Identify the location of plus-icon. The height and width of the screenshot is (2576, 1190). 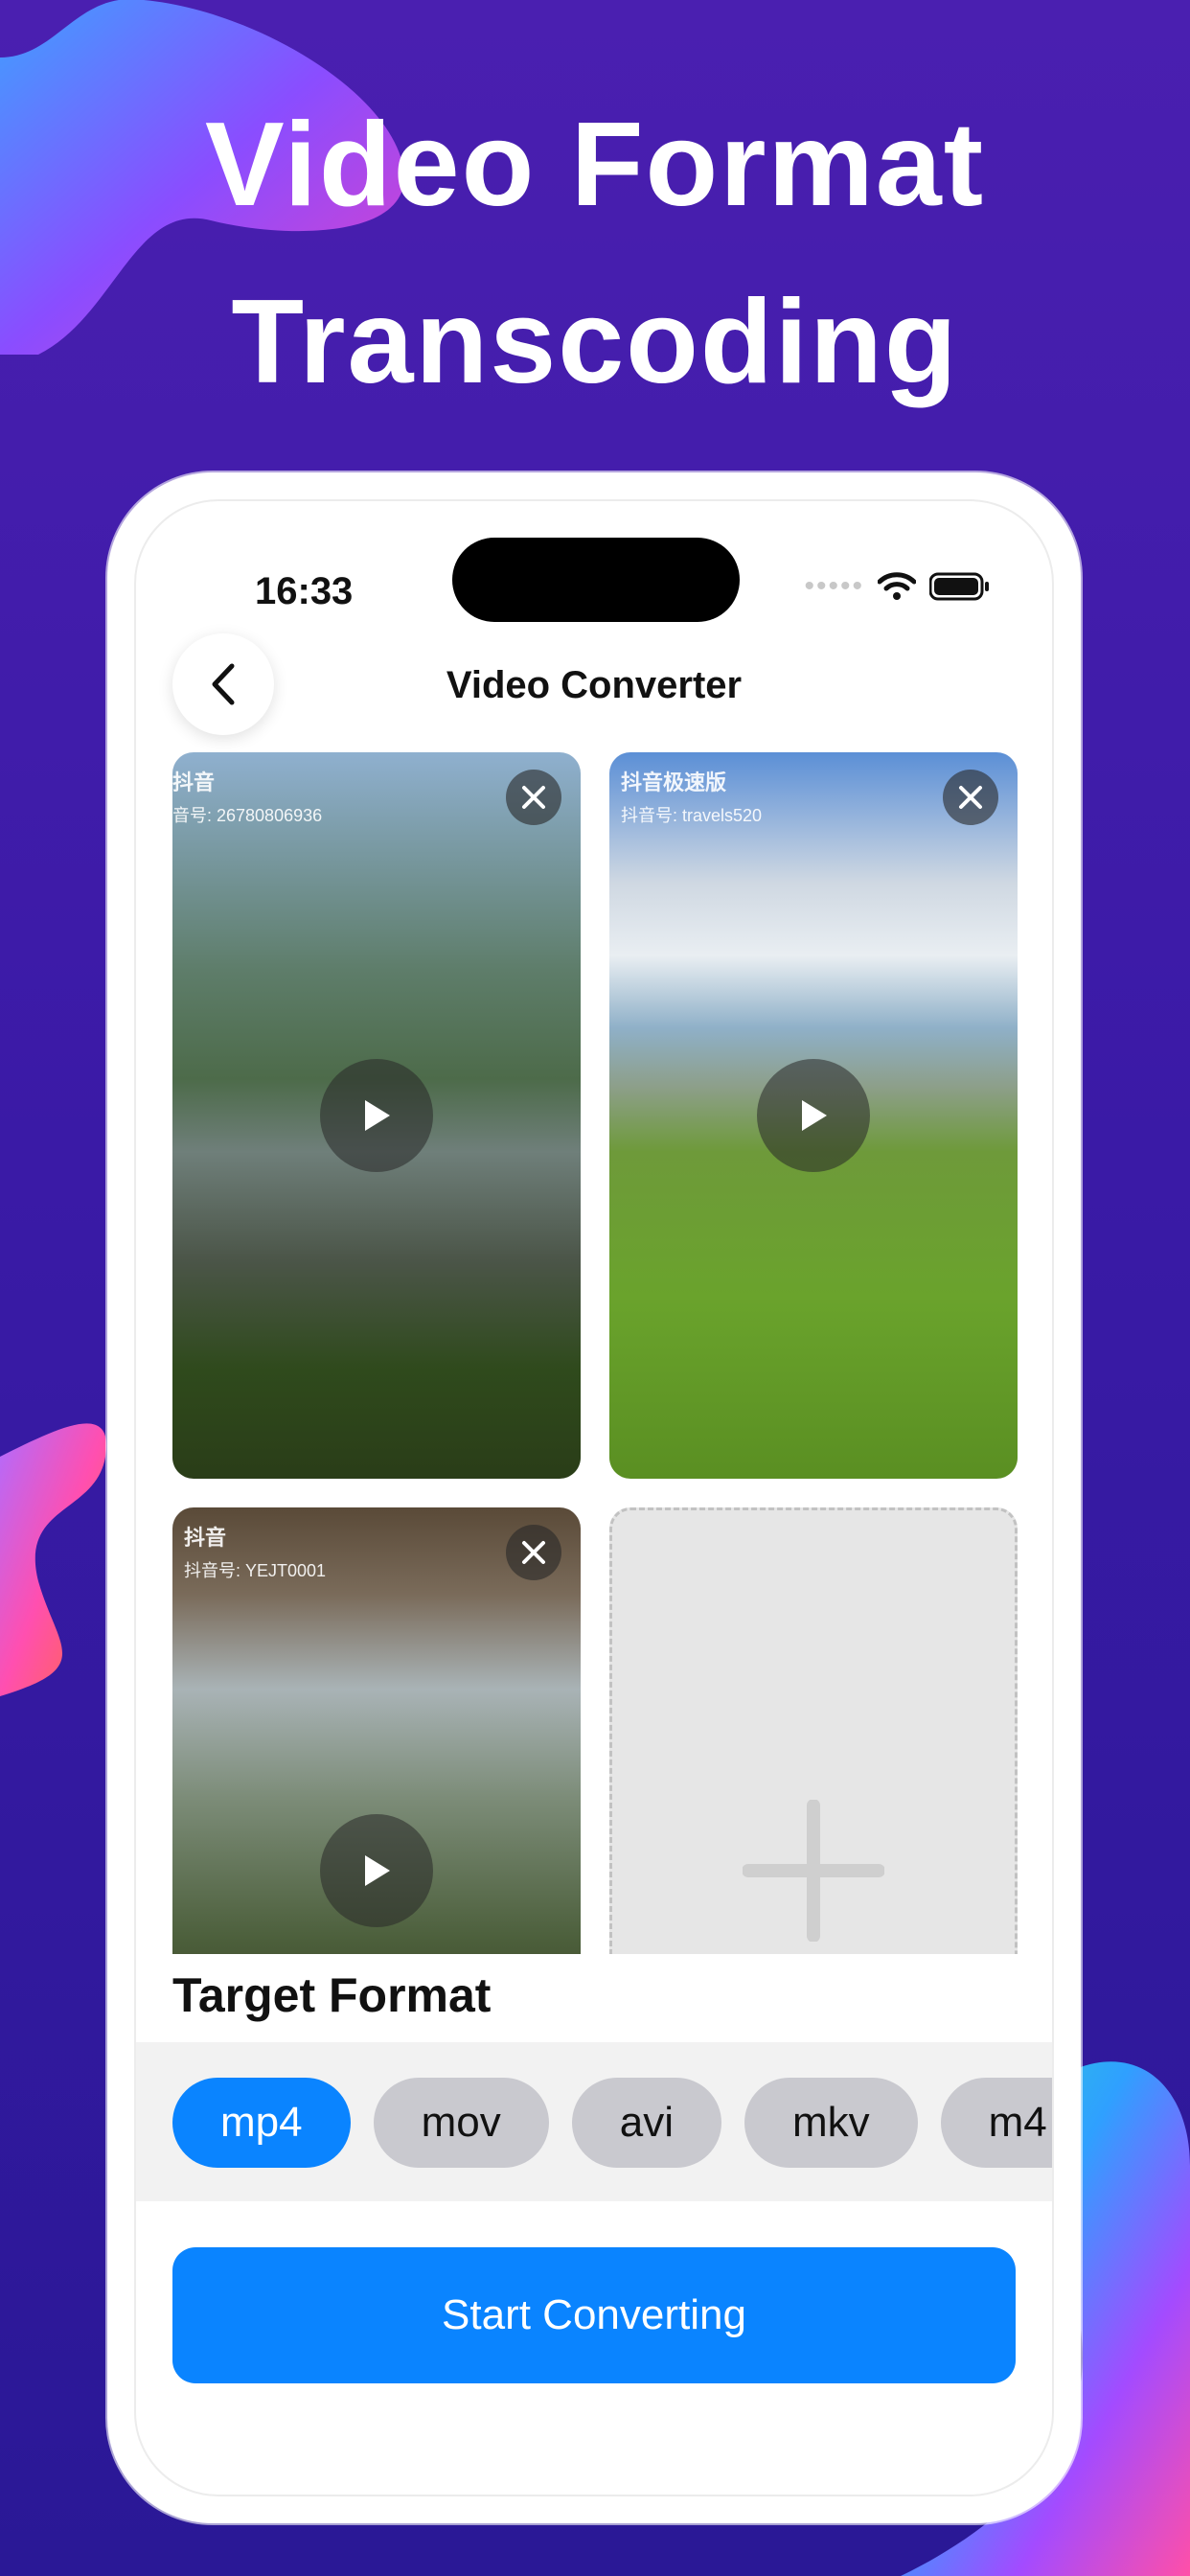
(813, 1871).